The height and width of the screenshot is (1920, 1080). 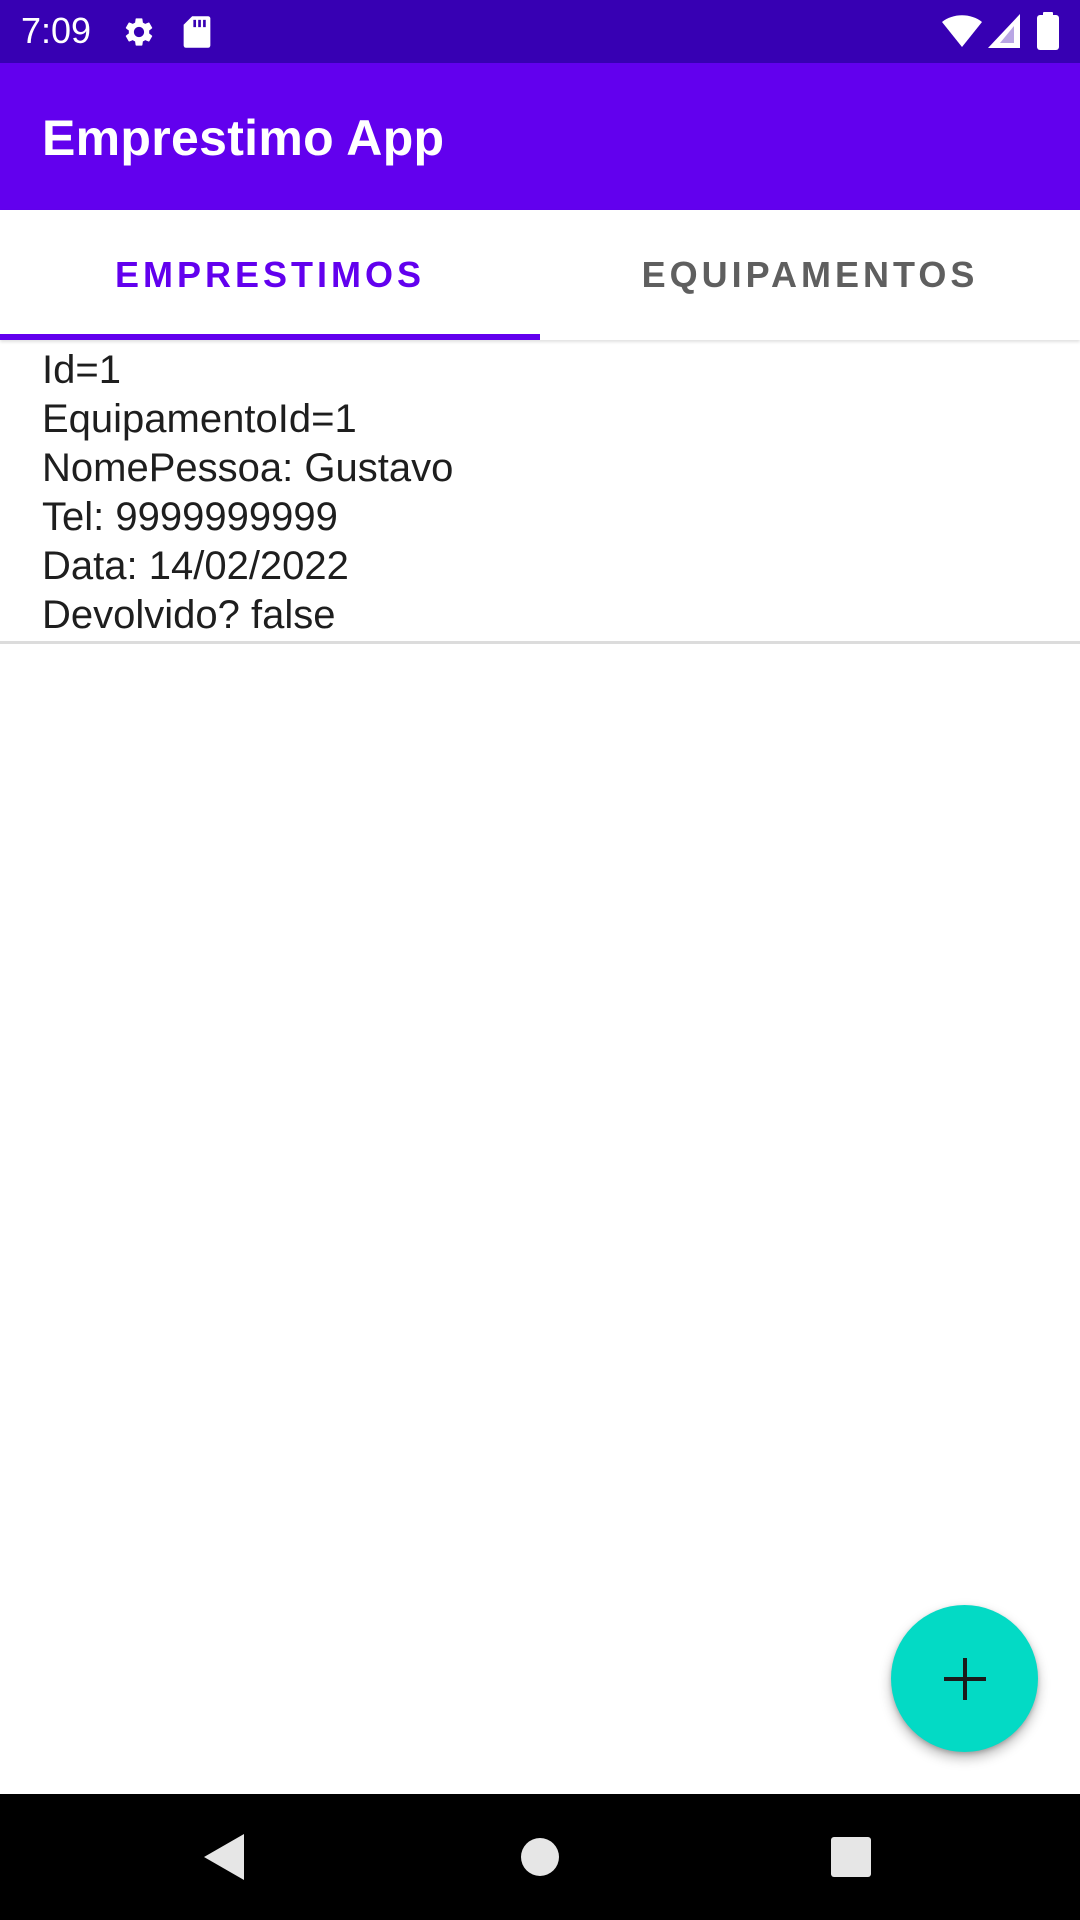 I want to click on home-icon, so click(x=540, y=1857).